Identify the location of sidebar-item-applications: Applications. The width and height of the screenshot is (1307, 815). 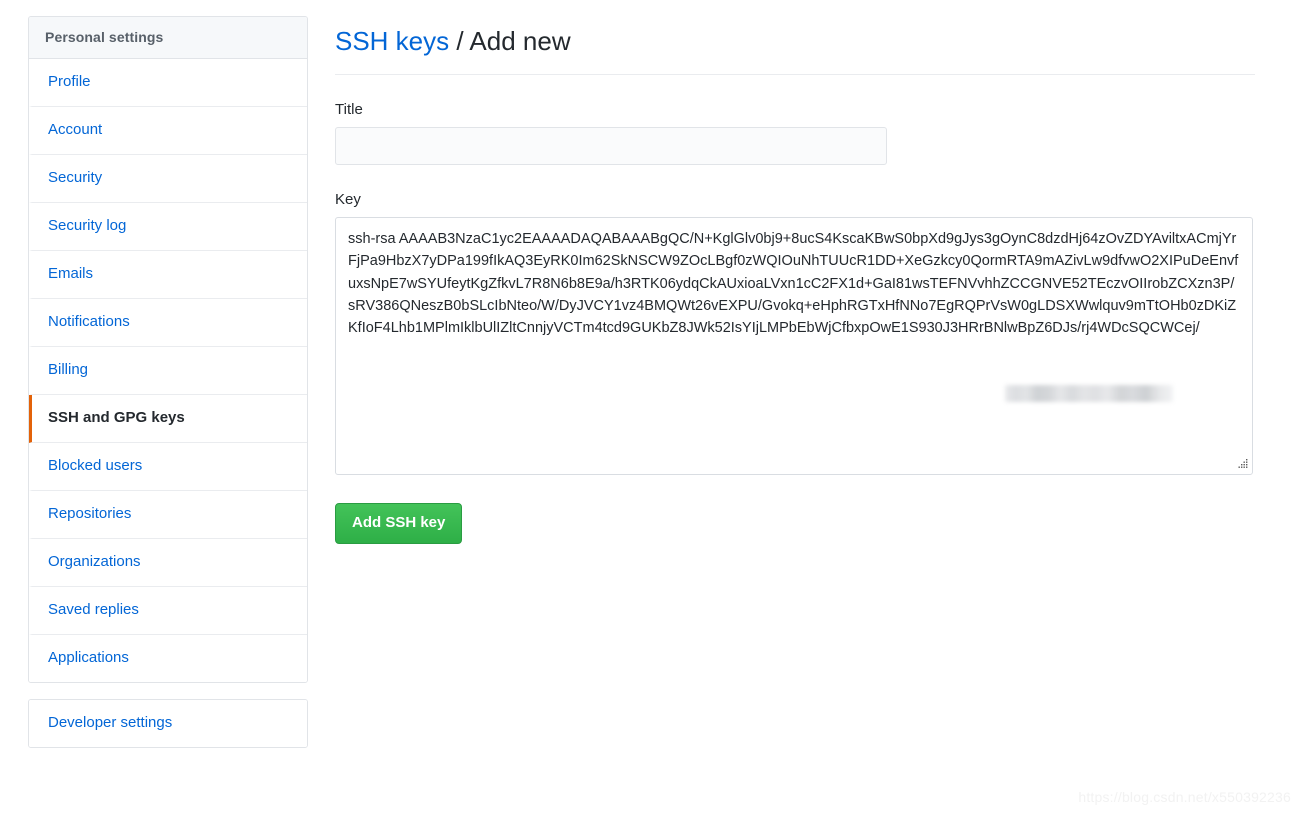
(168, 658).